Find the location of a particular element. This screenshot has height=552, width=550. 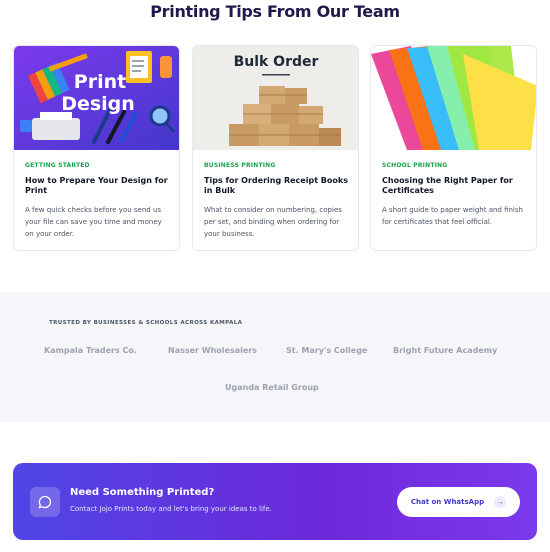

arrow-right-icon: → is located at coordinates (500, 502).